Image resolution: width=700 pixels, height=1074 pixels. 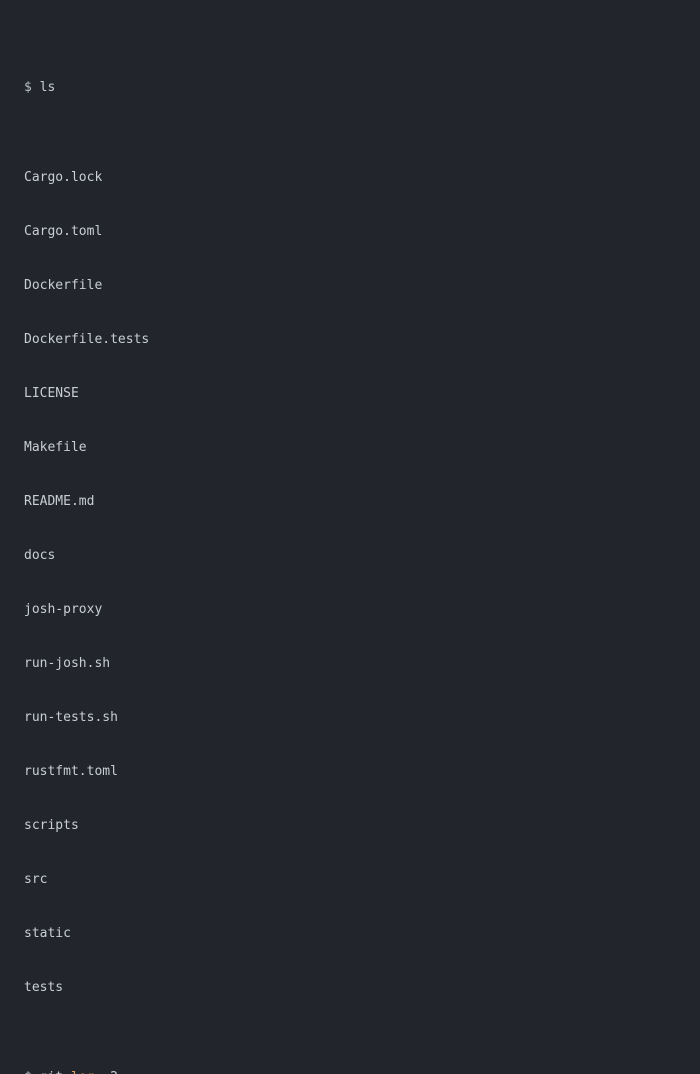 What do you see at coordinates (44, 987) in the screenshot?
I see `file-entry-15: tests` at bounding box center [44, 987].